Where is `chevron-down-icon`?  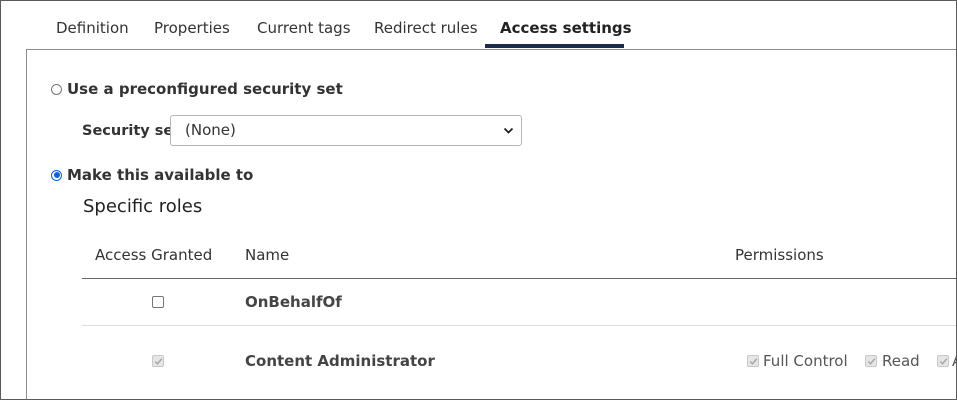 chevron-down-icon is located at coordinates (508, 130).